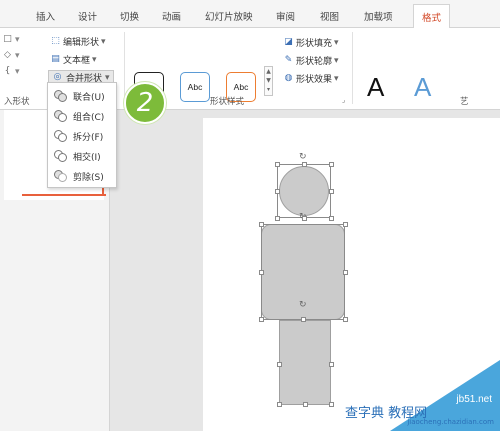 This screenshot has height=431, width=500. What do you see at coordinates (314, 80) in the screenshot?
I see `shape-effects-label: 形状效果` at bounding box center [314, 80].